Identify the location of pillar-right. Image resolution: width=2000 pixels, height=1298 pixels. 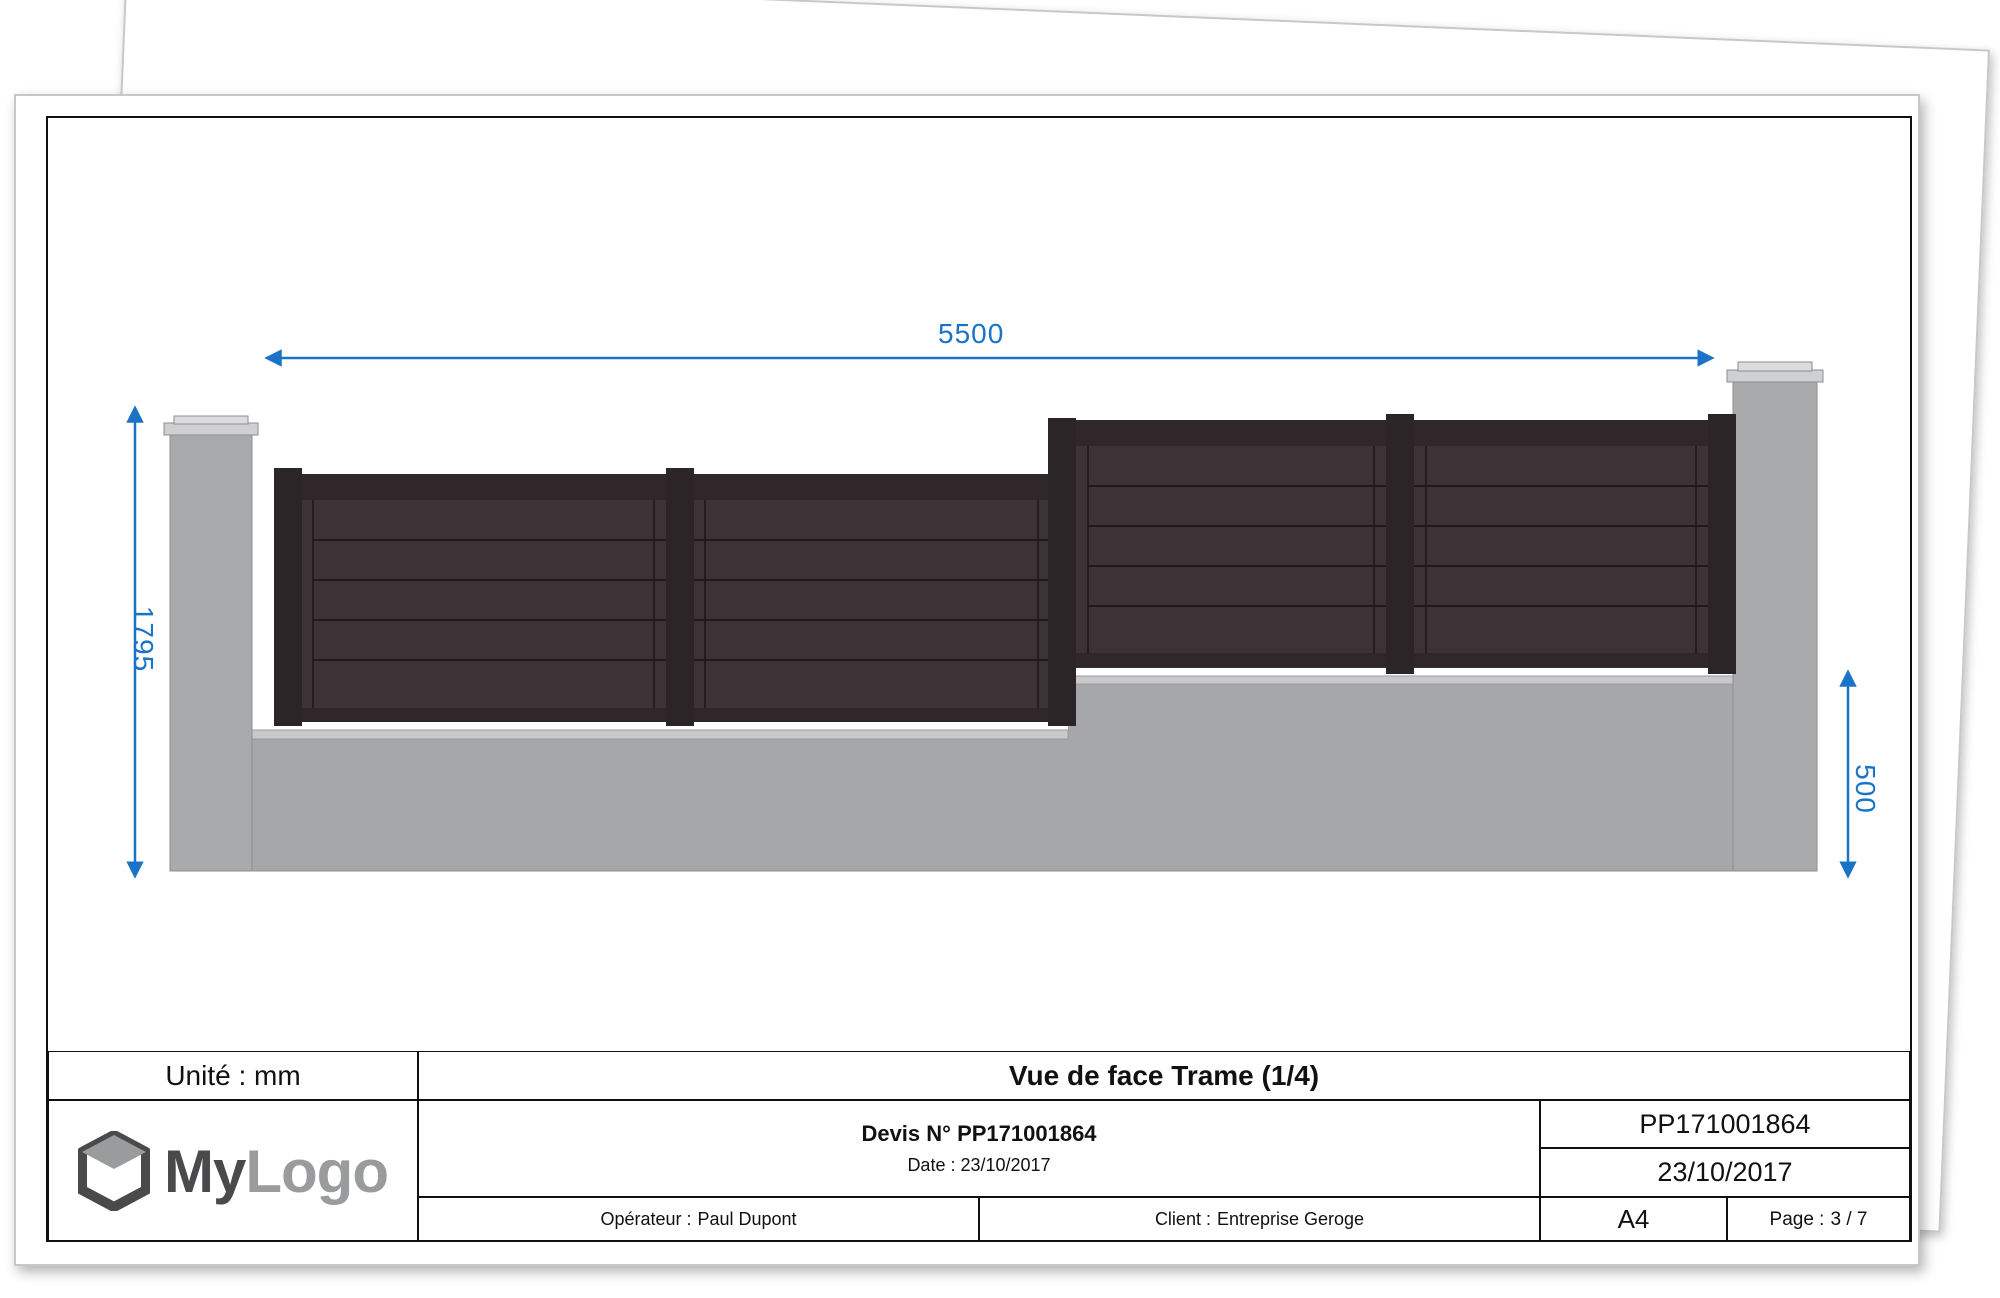
(1775, 625).